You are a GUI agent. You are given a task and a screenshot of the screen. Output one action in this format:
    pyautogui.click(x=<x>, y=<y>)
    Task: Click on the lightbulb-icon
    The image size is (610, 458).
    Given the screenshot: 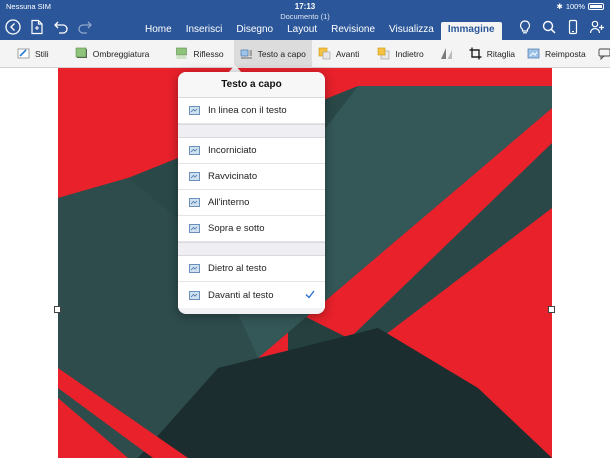 What is the action you would take?
    pyautogui.click(x=525, y=27)
    